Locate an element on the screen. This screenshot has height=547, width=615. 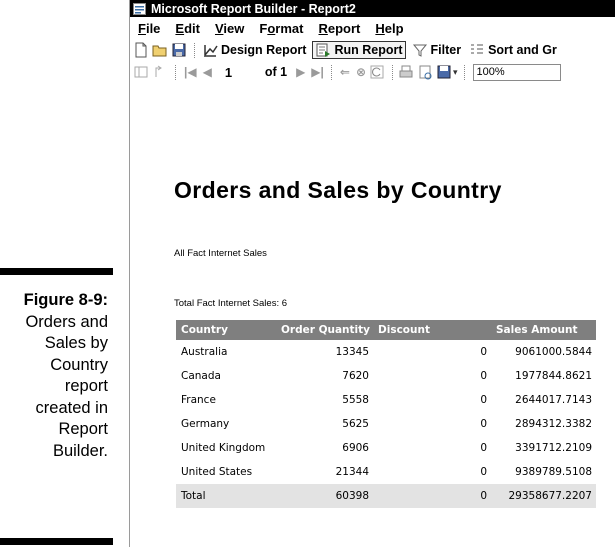
cell-country: Canada is located at coordinates (201, 376).